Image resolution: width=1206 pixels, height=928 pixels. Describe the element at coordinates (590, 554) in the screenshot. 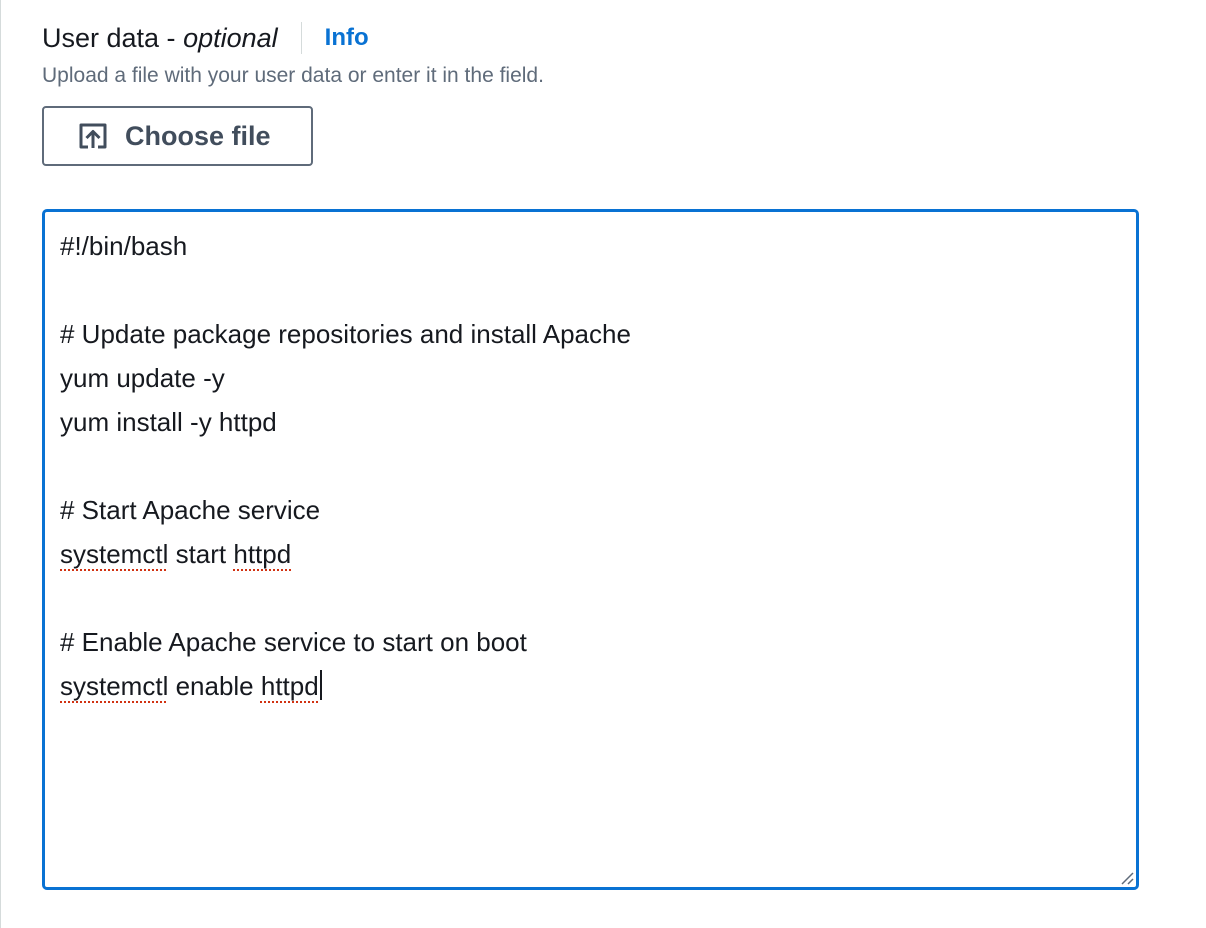

I see `code-line: systemctl start httpd` at that location.